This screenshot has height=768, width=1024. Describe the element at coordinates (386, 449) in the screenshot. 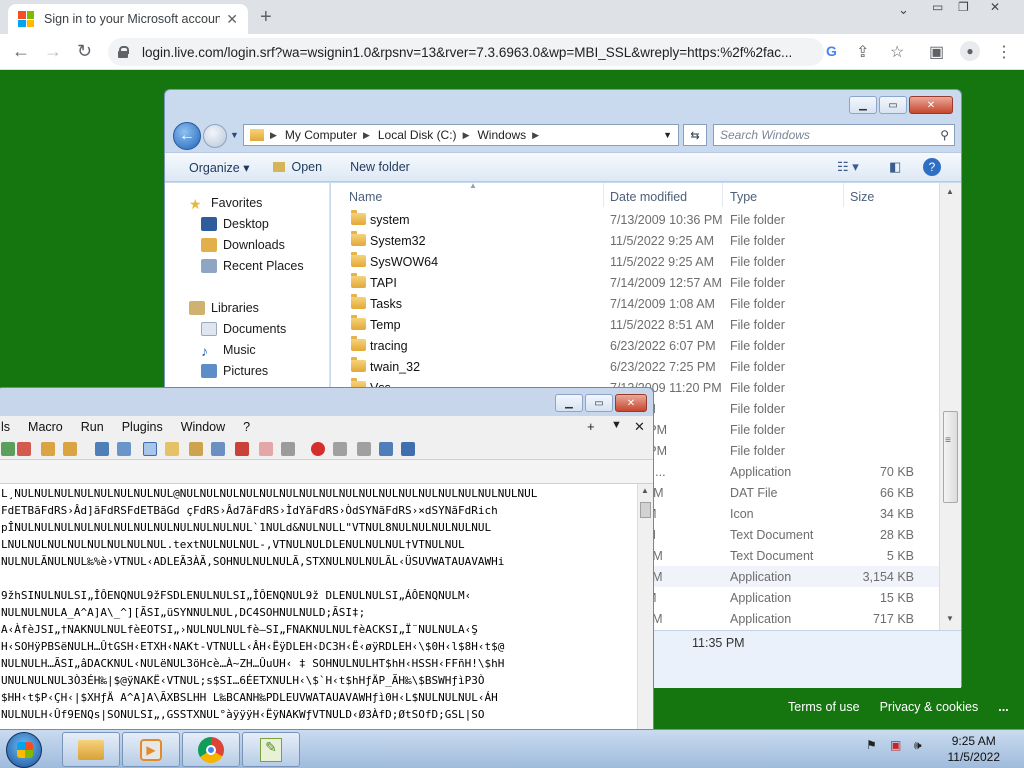

I see `run-macro-multiple-icon` at that location.